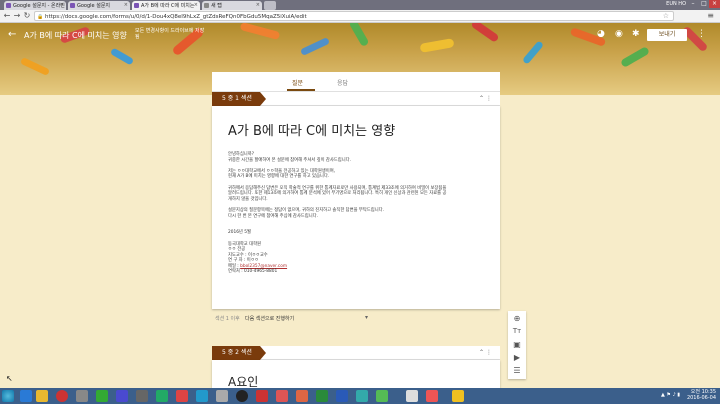 The image size is (720, 404). Describe the element at coordinates (636, 34) in the screenshot. I see `settings-gear-icon: ✱` at that location.